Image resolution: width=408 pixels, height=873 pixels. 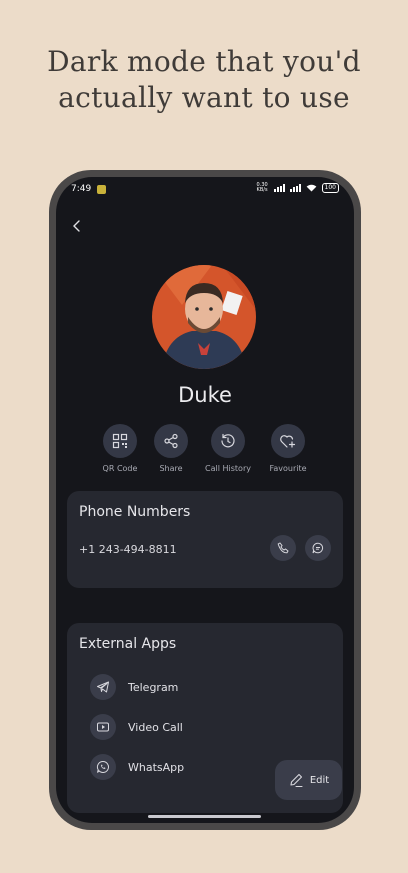 What do you see at coordinates (228, 440) in the screenshot?
I see `history-icon` at bounding box center [228, 440].